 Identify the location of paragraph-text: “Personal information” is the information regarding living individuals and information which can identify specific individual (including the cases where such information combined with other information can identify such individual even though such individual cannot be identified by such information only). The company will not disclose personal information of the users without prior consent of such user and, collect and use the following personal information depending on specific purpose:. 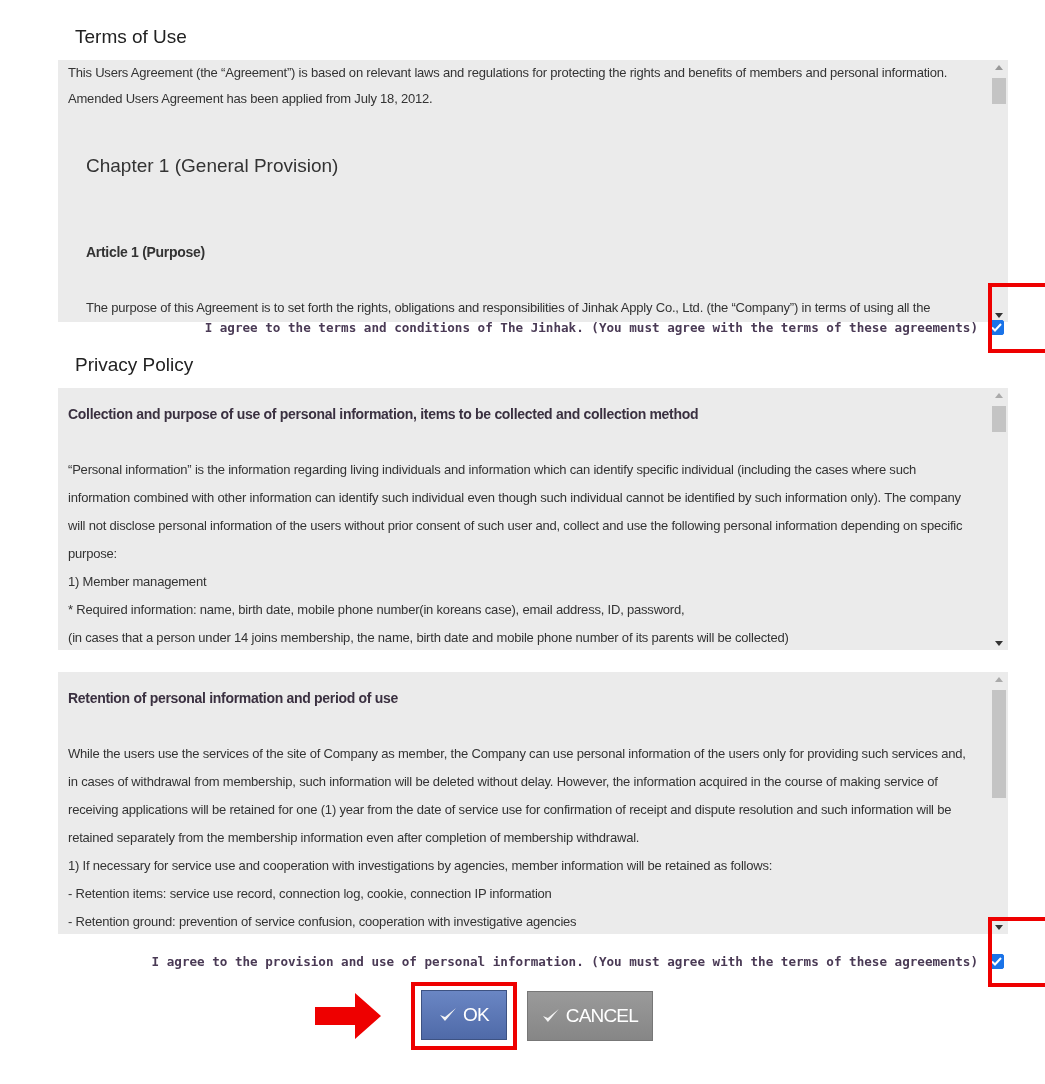
(516, 512).